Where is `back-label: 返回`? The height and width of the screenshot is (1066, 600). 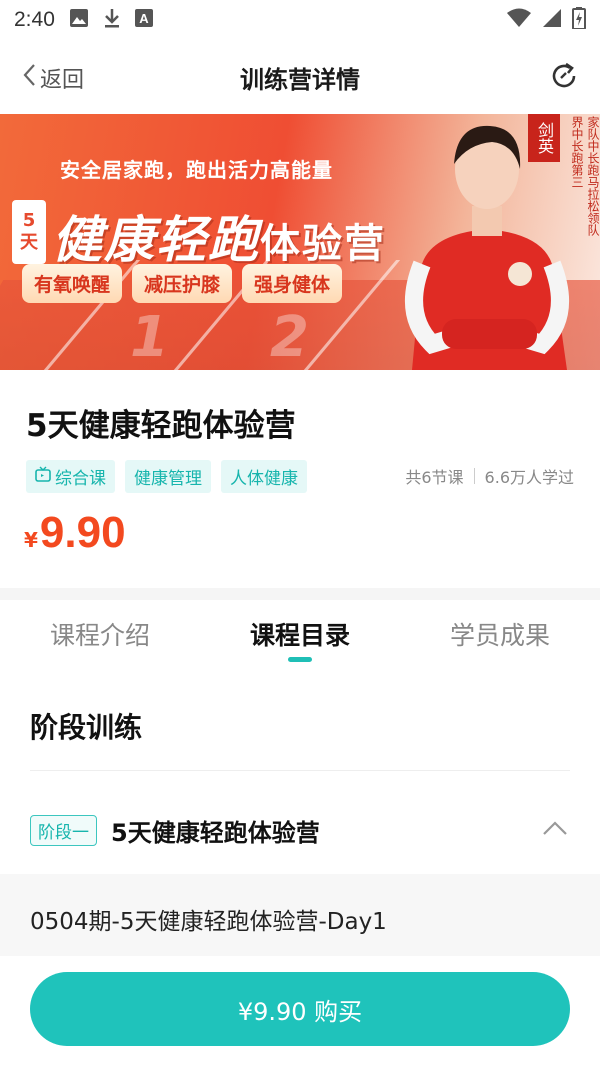
back-label: 返回 is located at coordinates (62, 80).